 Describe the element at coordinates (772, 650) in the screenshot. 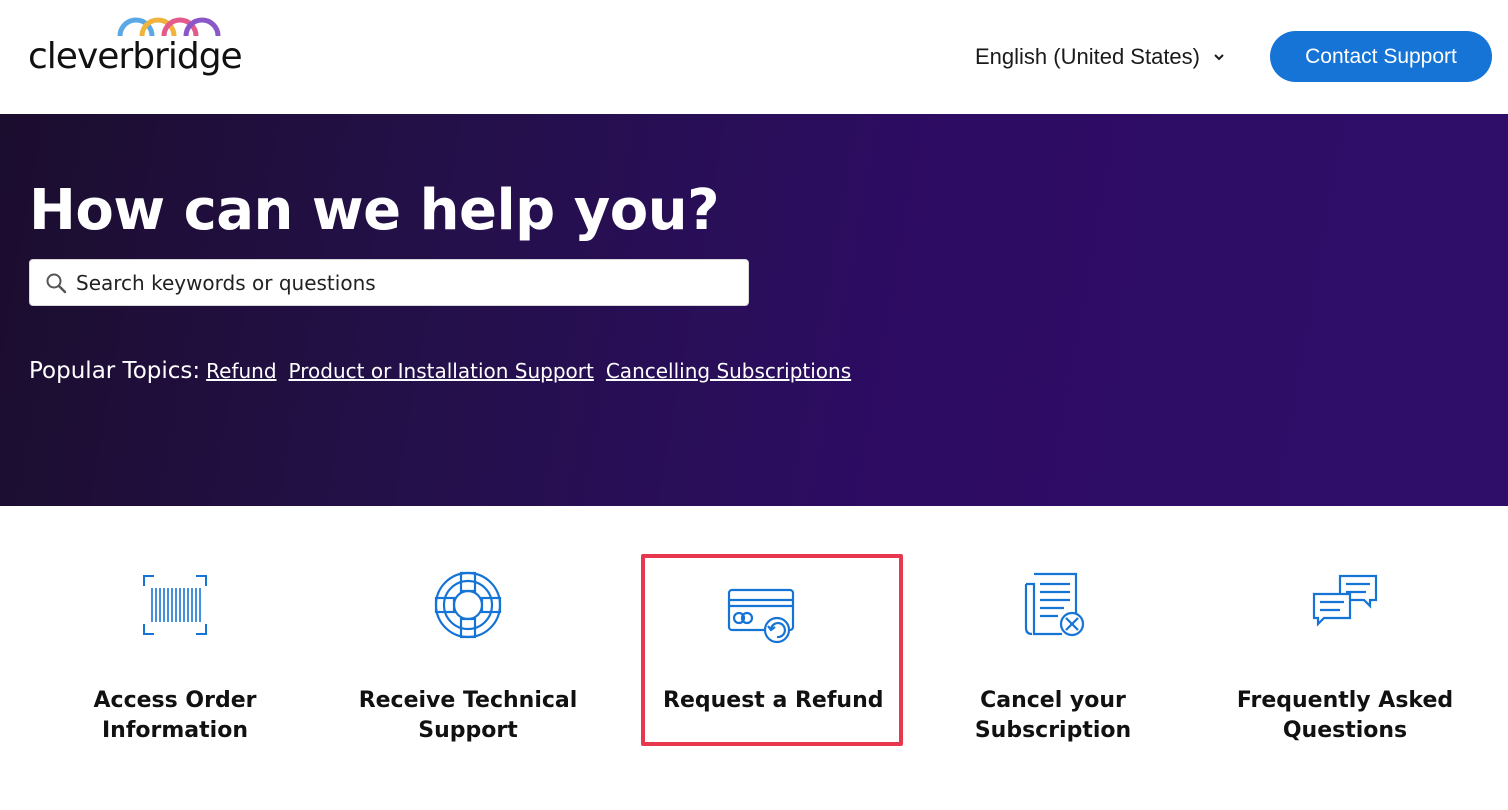

I see `card-request-a-refund: Request a Refund` at that location.